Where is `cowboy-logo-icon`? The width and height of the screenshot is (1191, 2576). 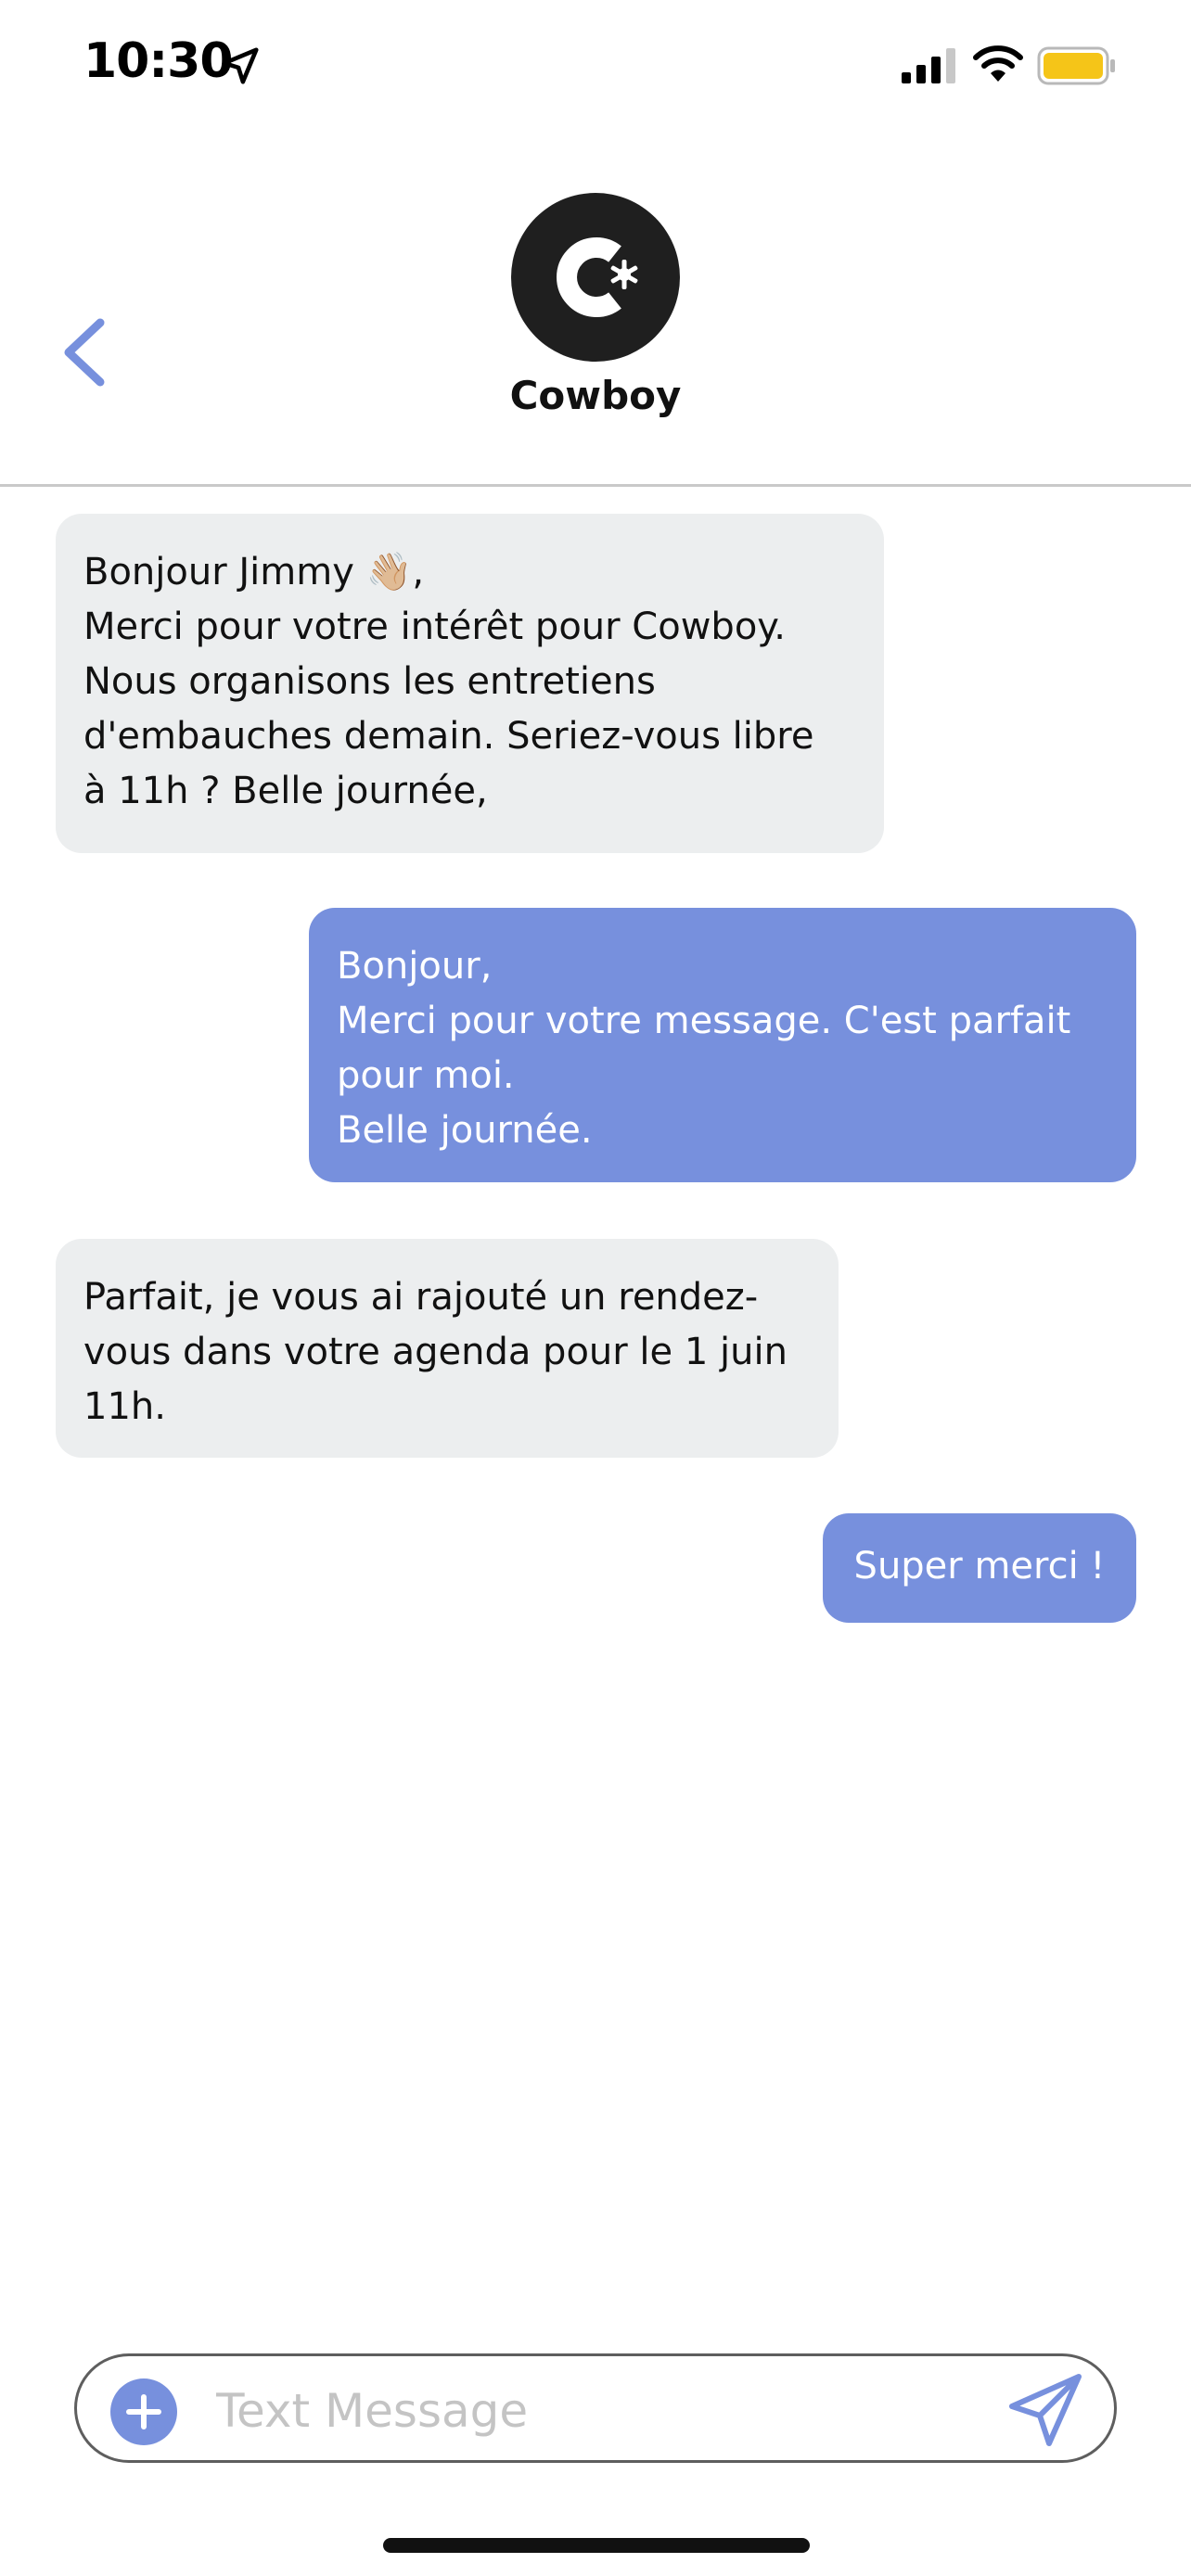
cowboy-logo-icon is located at coordinates (597, 277).